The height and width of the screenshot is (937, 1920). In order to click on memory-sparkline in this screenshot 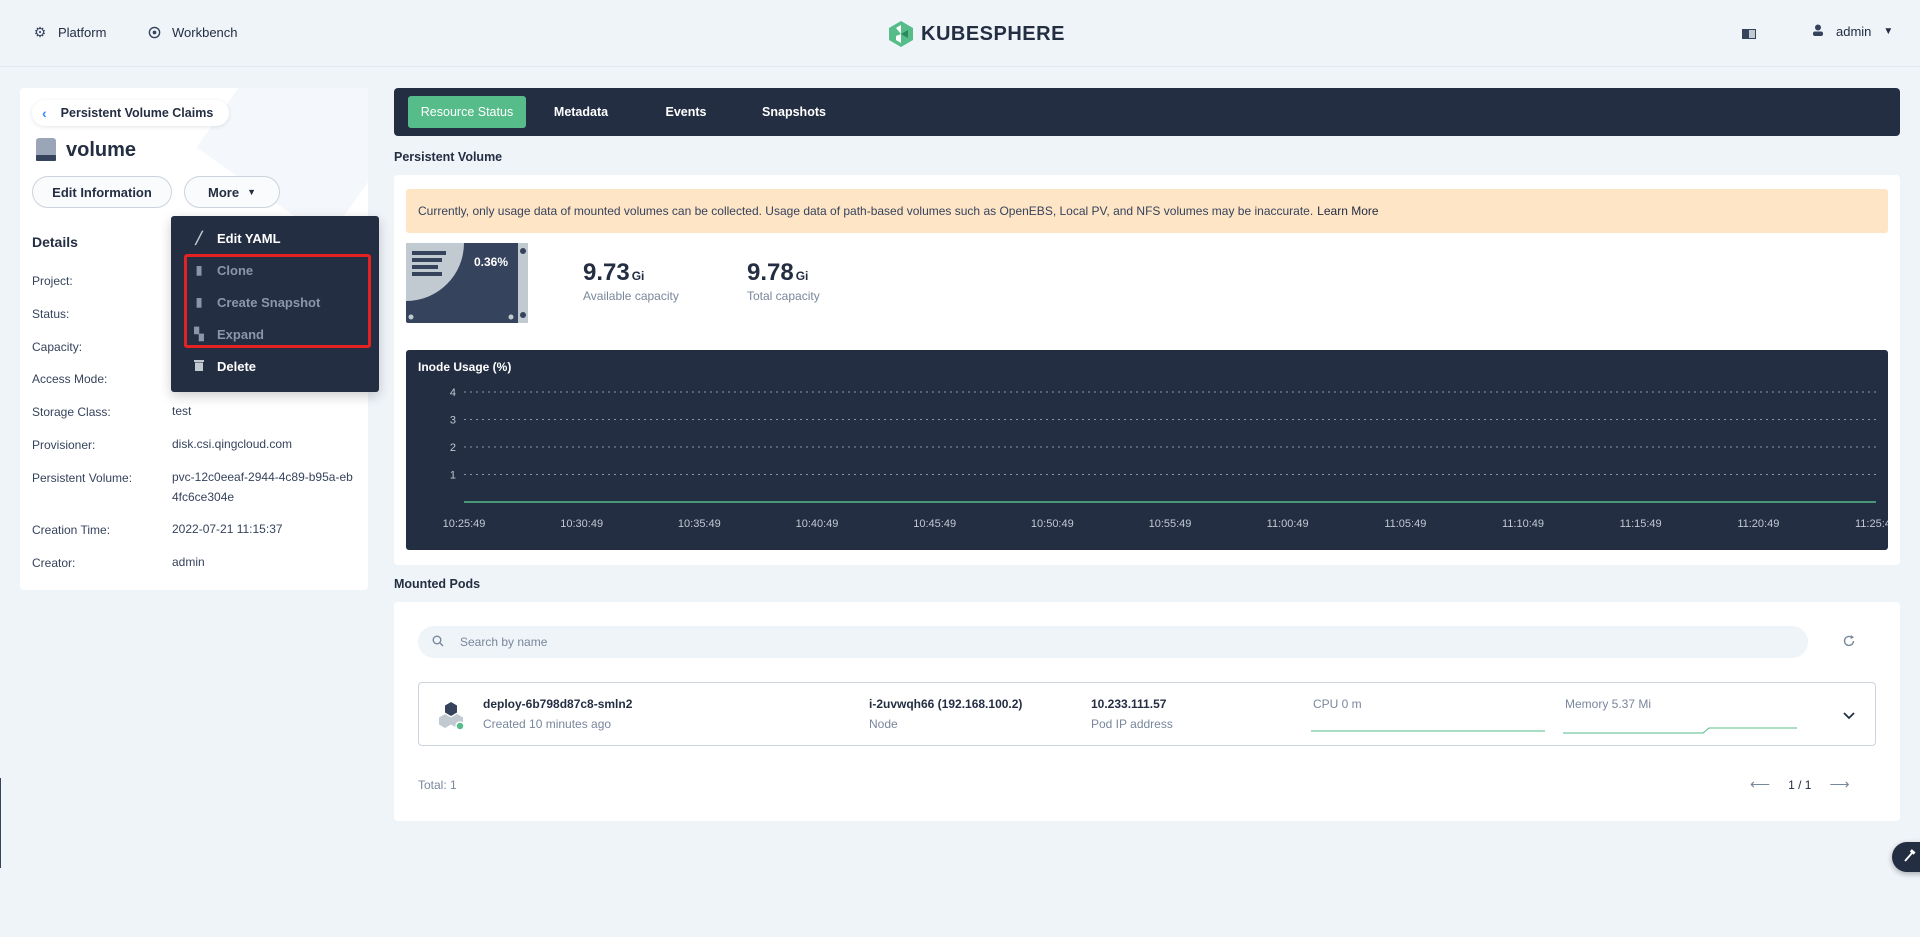, I will do `click(1680, 730)`.